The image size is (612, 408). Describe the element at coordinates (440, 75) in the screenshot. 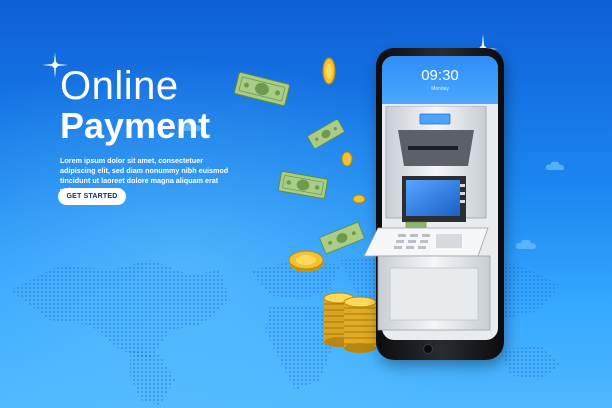

I see `phone-clock: 09:30` at that location.